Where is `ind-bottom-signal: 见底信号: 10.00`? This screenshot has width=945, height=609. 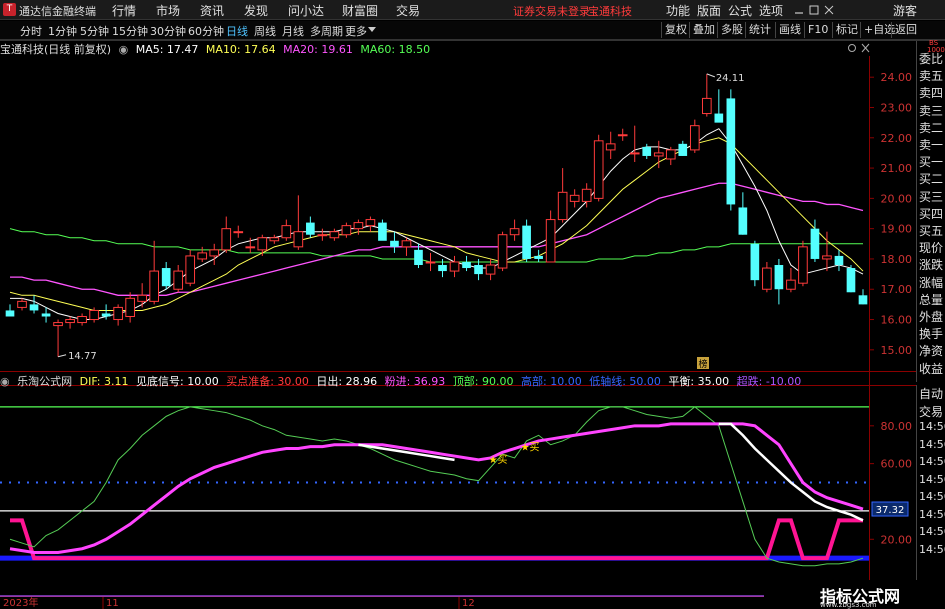
ind-bottom-signal: 见底信号: 10.00 is located at coordinates (177, 381).